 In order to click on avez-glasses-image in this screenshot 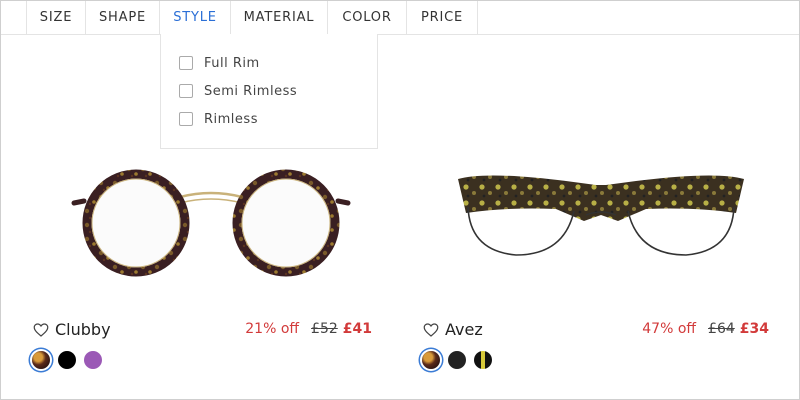, I will do `click(601, 211)`.